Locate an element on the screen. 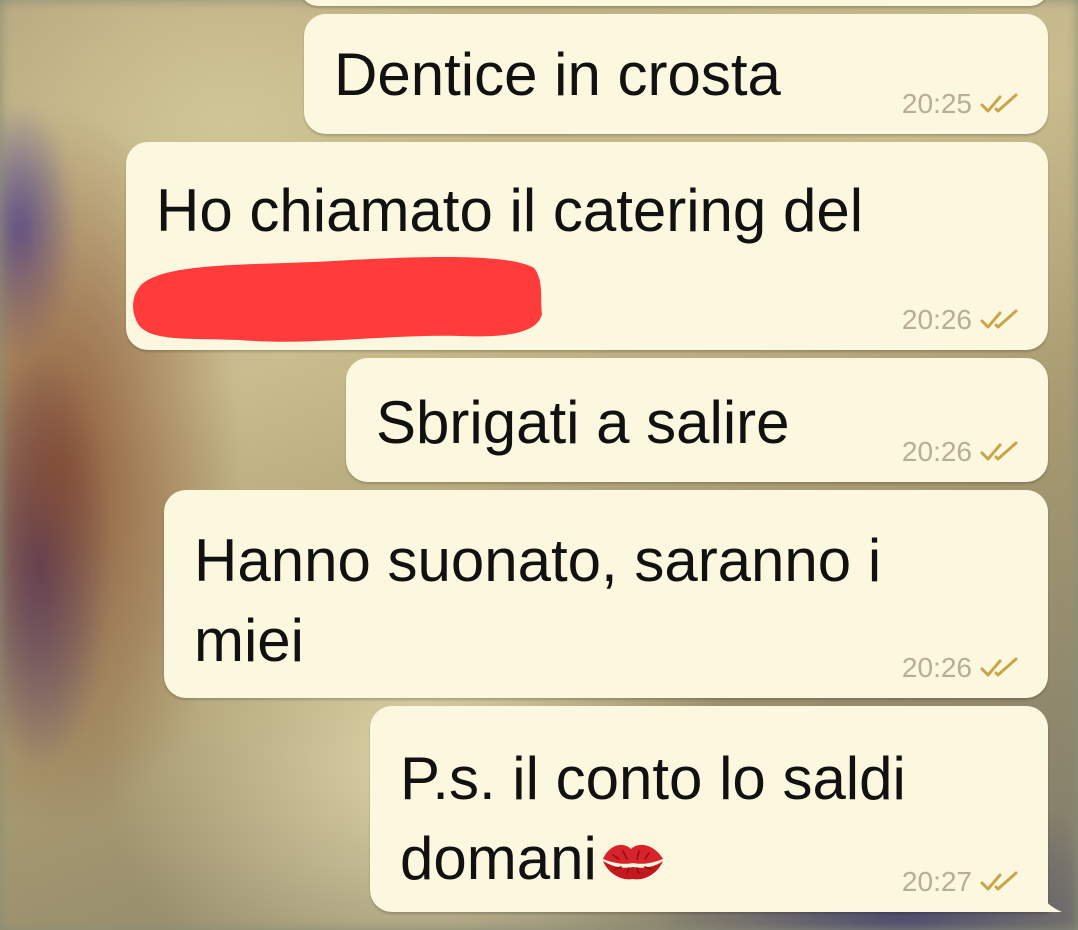 The height and width of the screenshot is (930, 1078). message-text: Dentice in crosta is located at coordinates (557, 74).